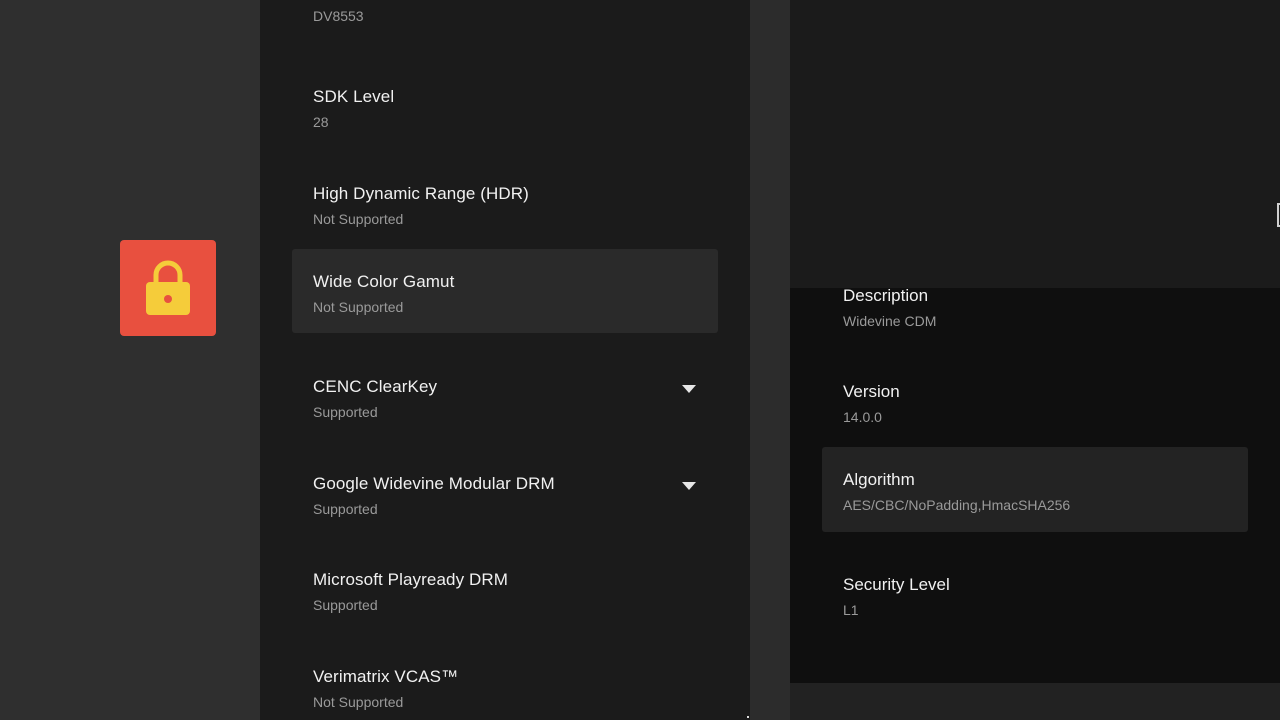  Describe the element at coordinates (879, 479) in the screenshot. I see `item-title: Algorithm` at that location.